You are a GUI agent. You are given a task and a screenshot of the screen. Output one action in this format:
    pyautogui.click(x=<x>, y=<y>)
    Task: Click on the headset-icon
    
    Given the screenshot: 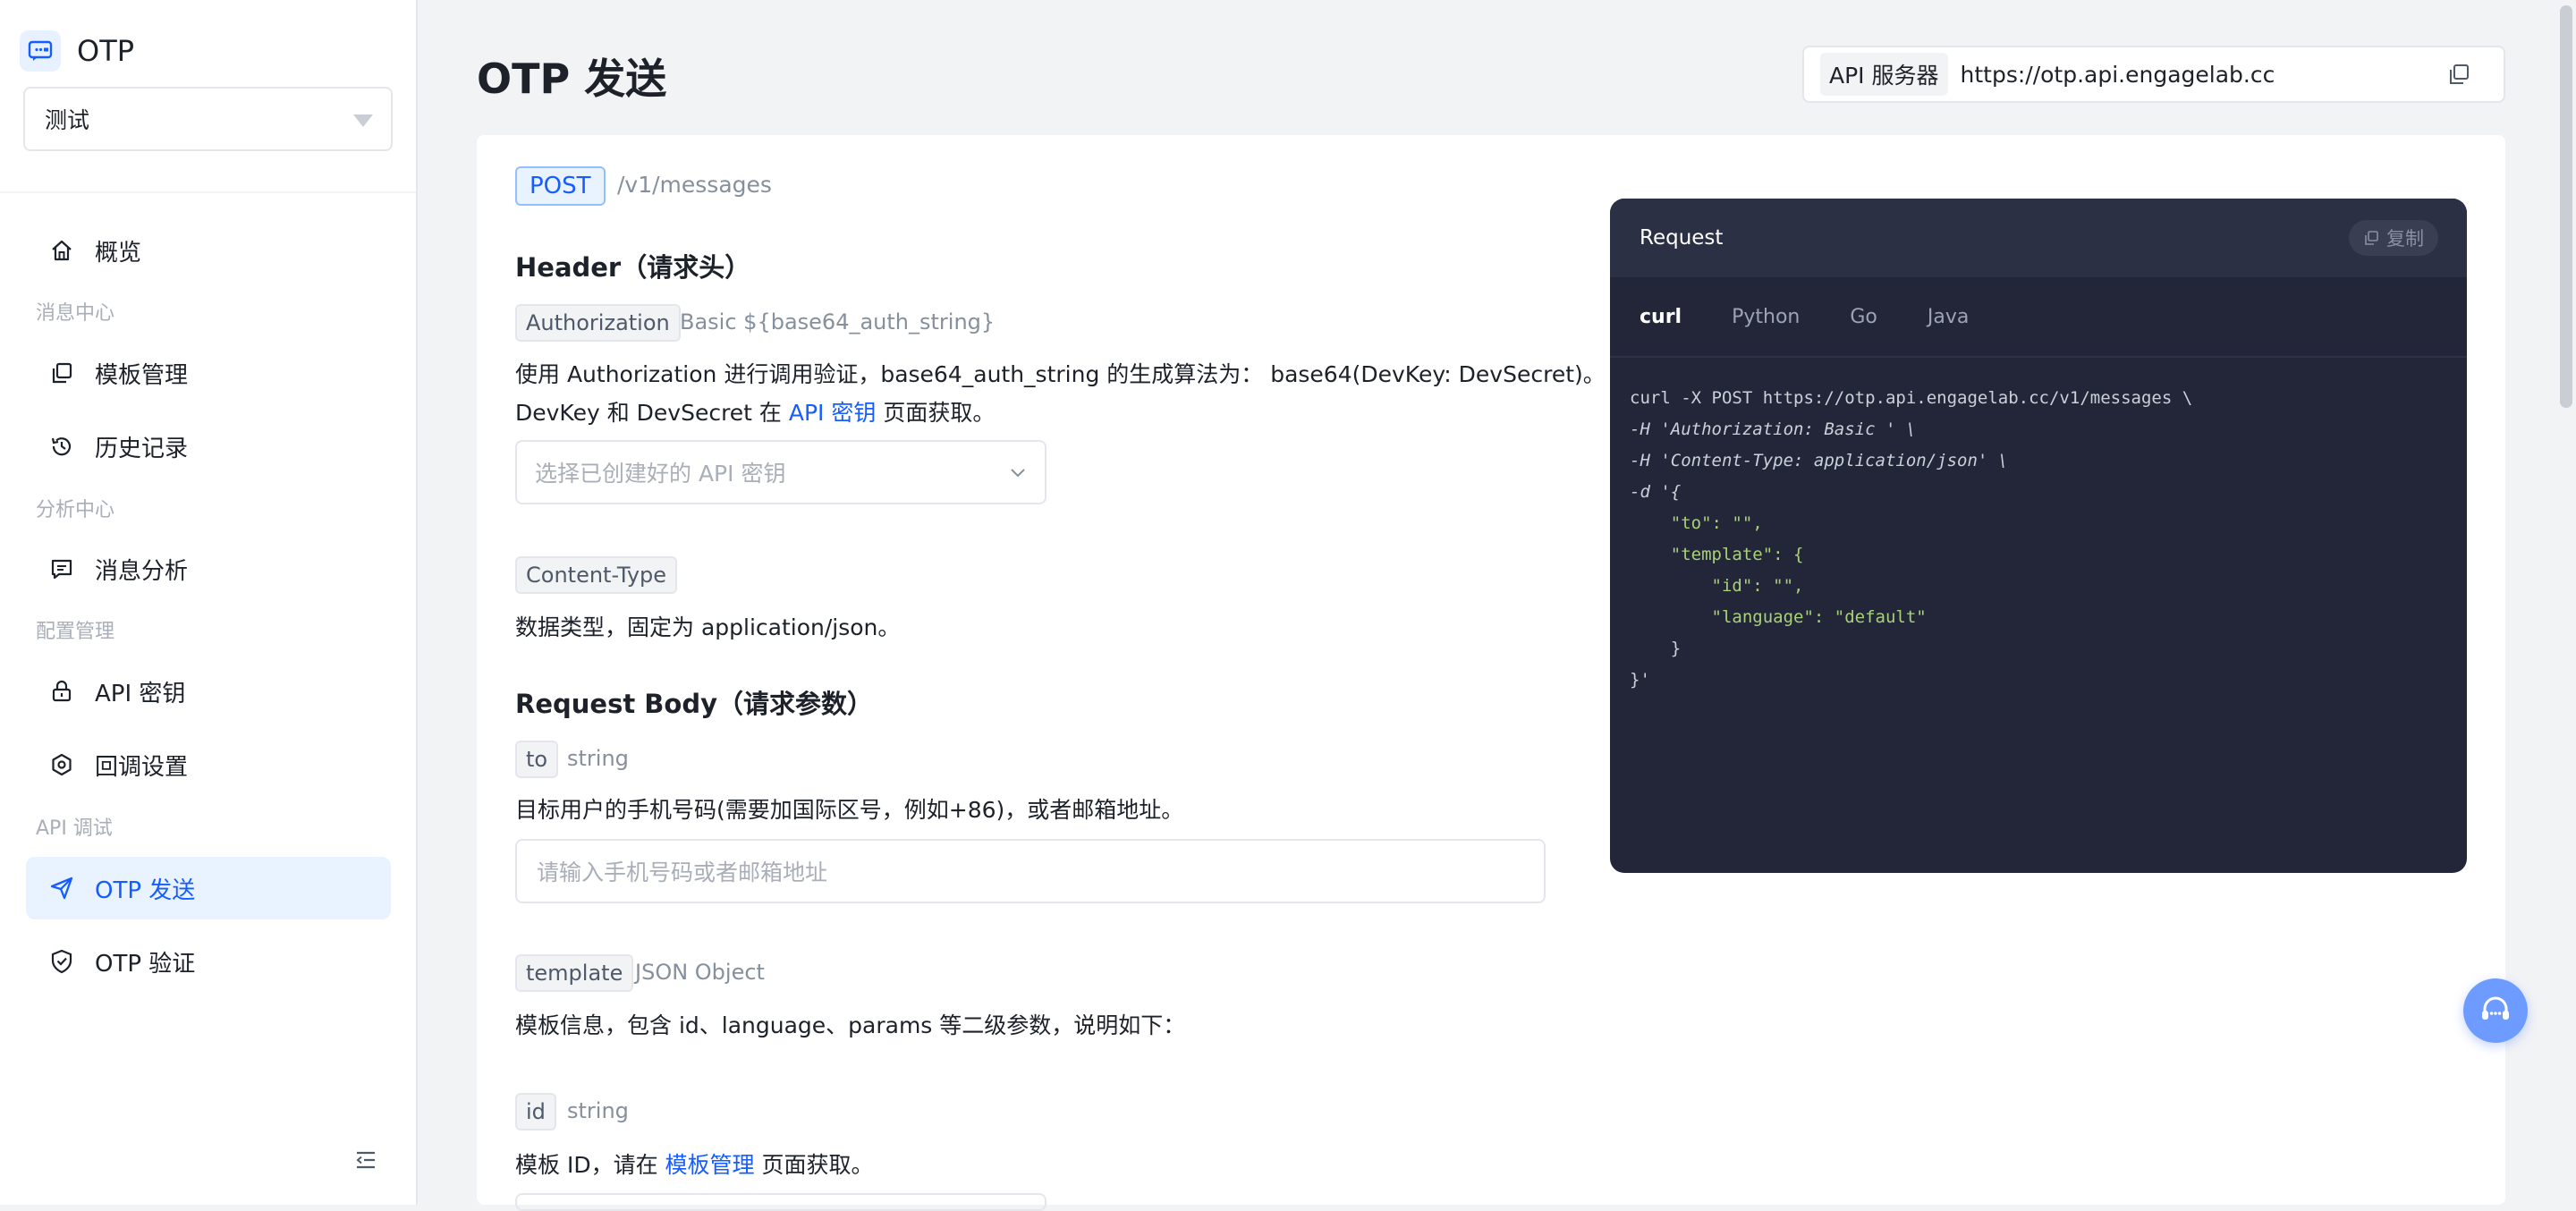 What is the action you would take?
    pyautogui.click(x=2495, y=1008)
    